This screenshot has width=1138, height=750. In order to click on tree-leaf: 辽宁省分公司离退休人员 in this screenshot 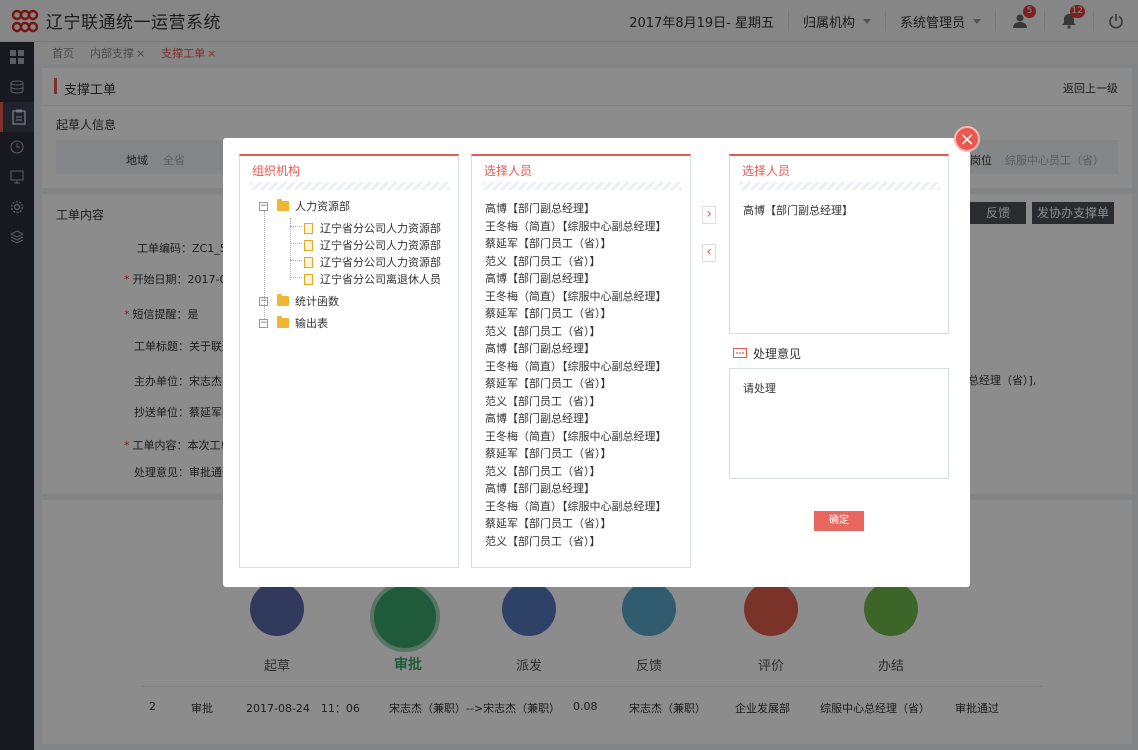, I will do `click(372, 279)`.